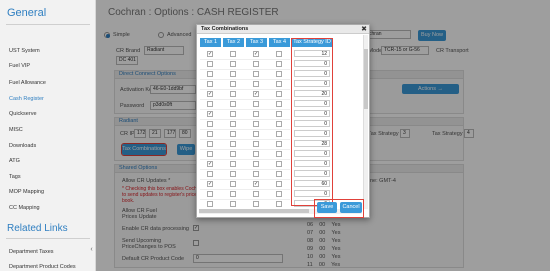 The height and width of the screenshot is (271, 550). Describe the element at coordinates (24, 51) in the screenshot. I see `sidebar-item-ust-system: UST System` at that location.